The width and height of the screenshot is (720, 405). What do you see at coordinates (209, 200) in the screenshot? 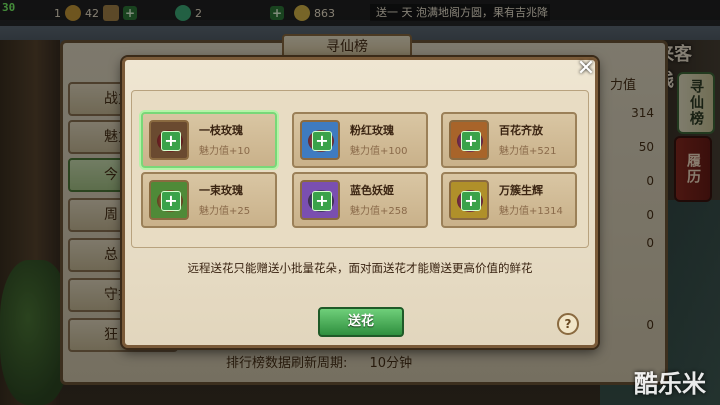
I see `gift-item: + 一束玫瑰魅力值+25` at bounding box center [209, 200].